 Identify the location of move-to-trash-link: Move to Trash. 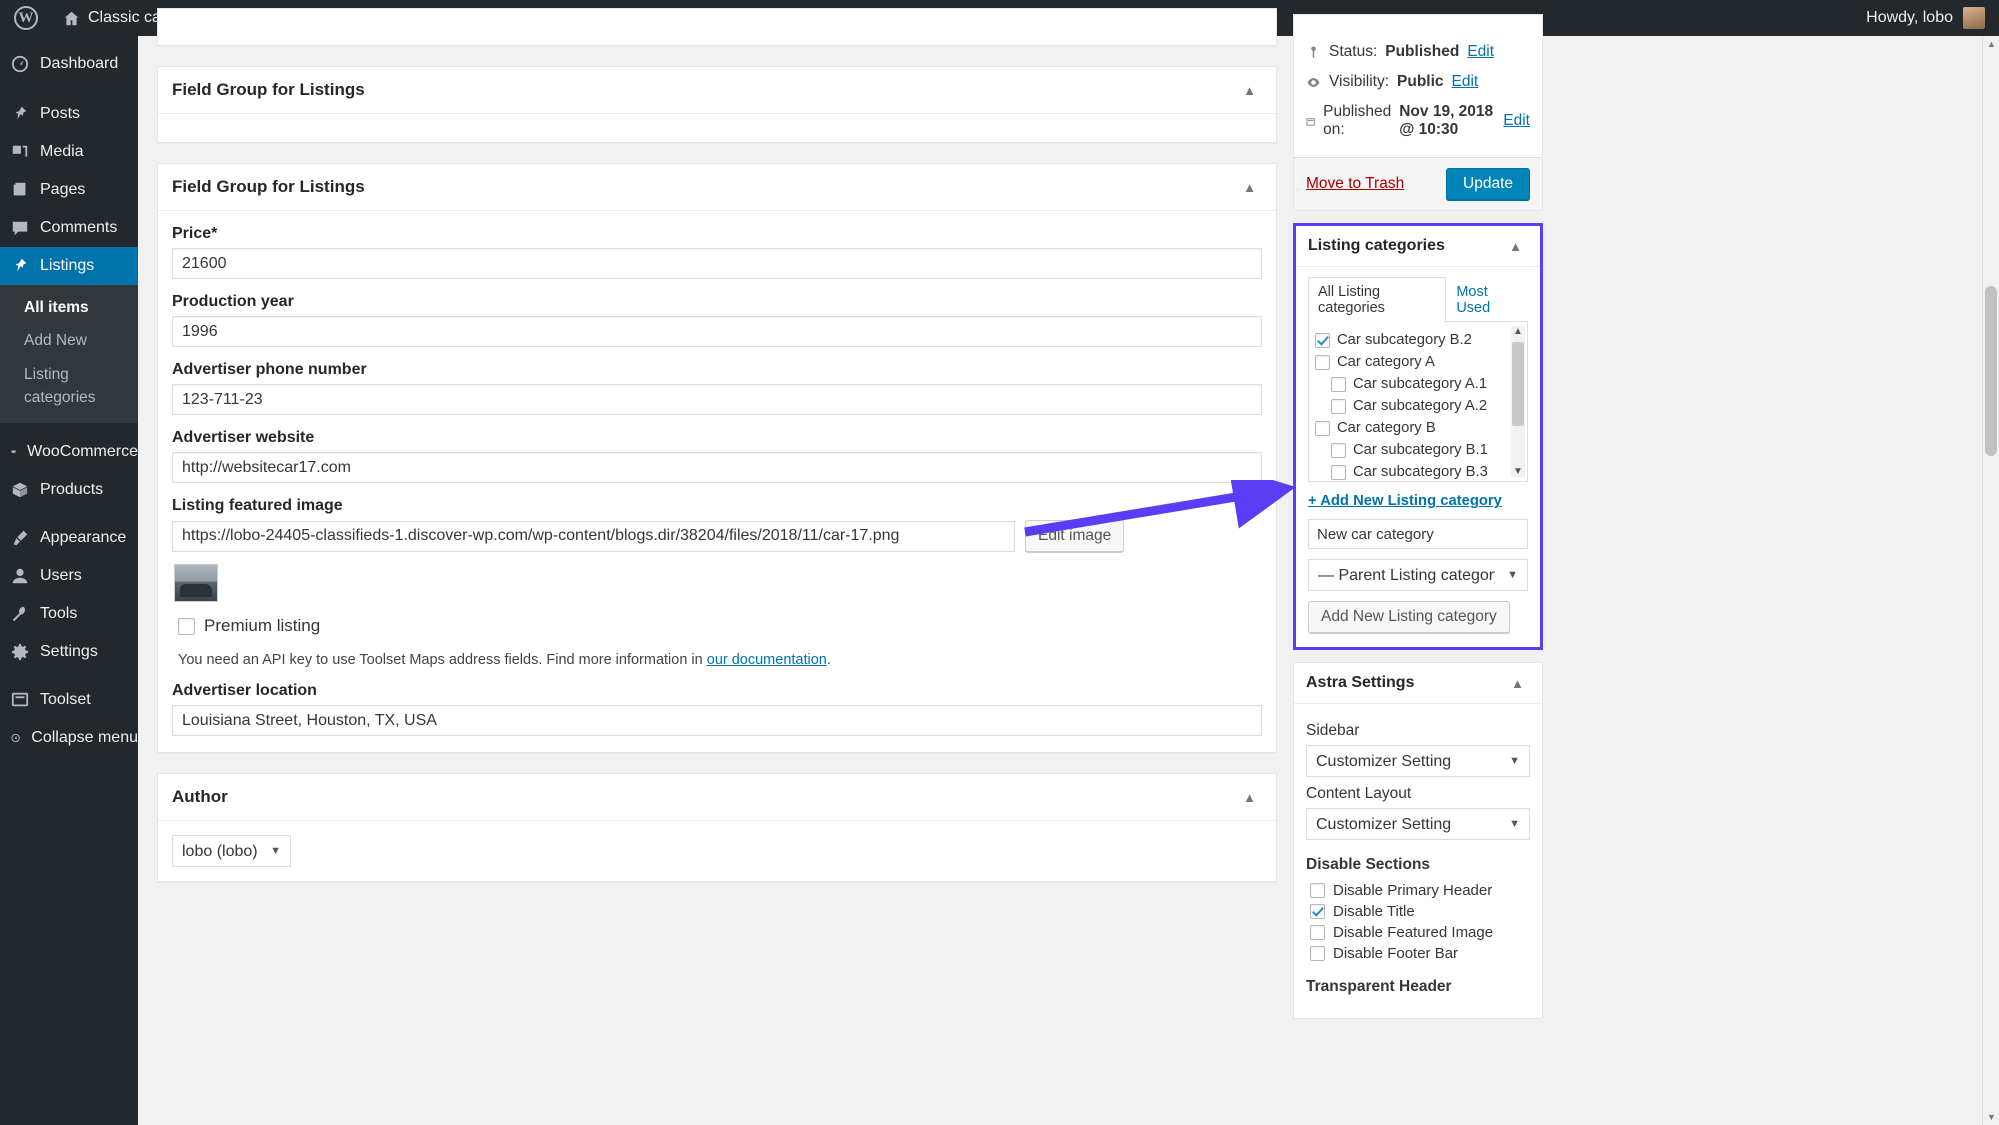
(1355, 184).